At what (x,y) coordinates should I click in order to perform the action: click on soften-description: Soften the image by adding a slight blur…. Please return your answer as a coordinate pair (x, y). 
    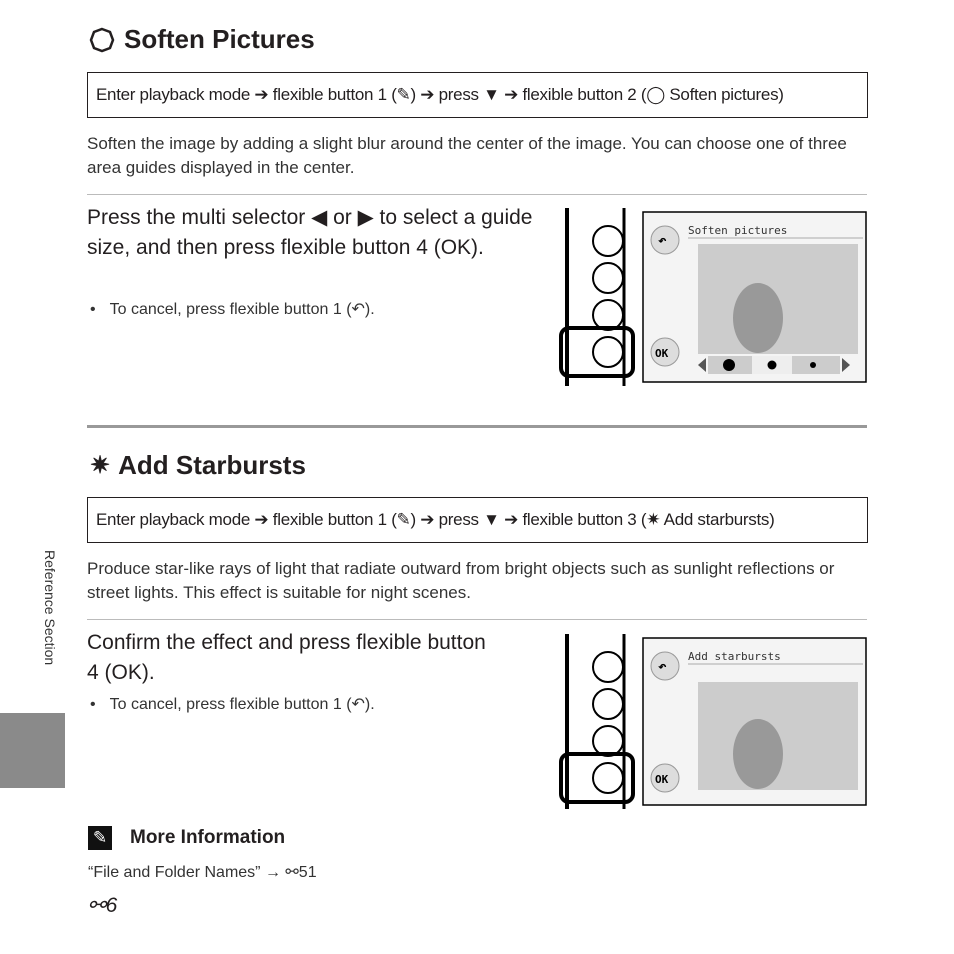
    Looking at the image, I should click on (467, 155).